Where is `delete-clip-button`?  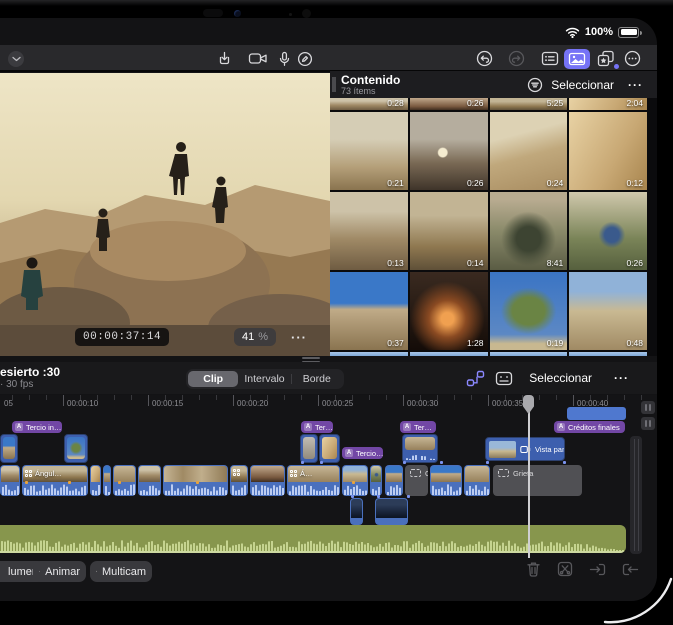 delete-clip-button is located at coordinates (533, 570).